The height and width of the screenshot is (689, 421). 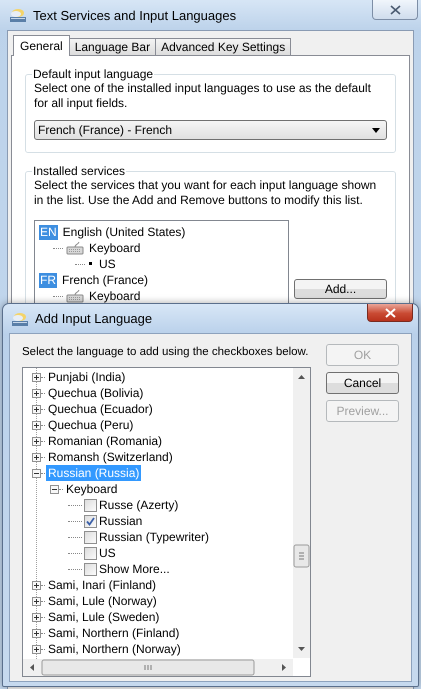 I want to click on bullet-icon, so click(x=91, y=264).